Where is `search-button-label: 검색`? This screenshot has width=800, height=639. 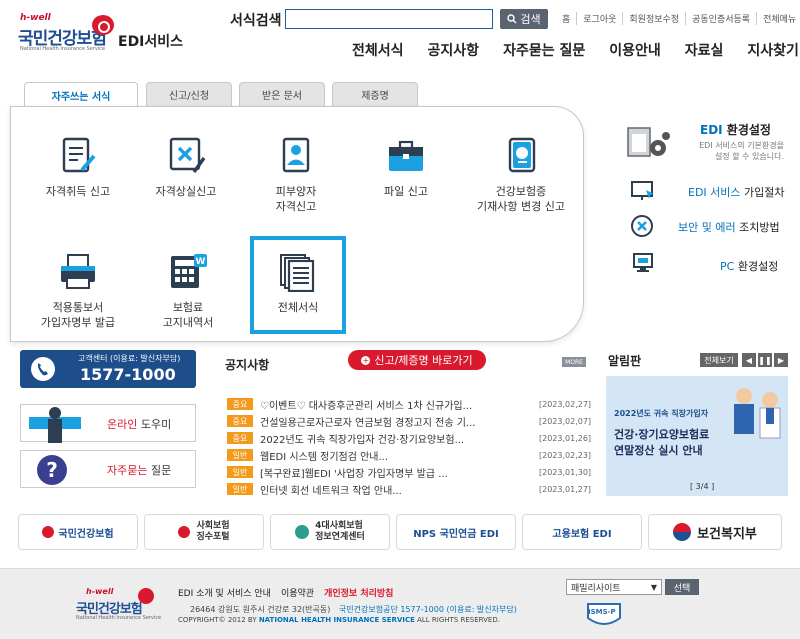
search-button-label: 검색 is located at coordinates (530, 19).